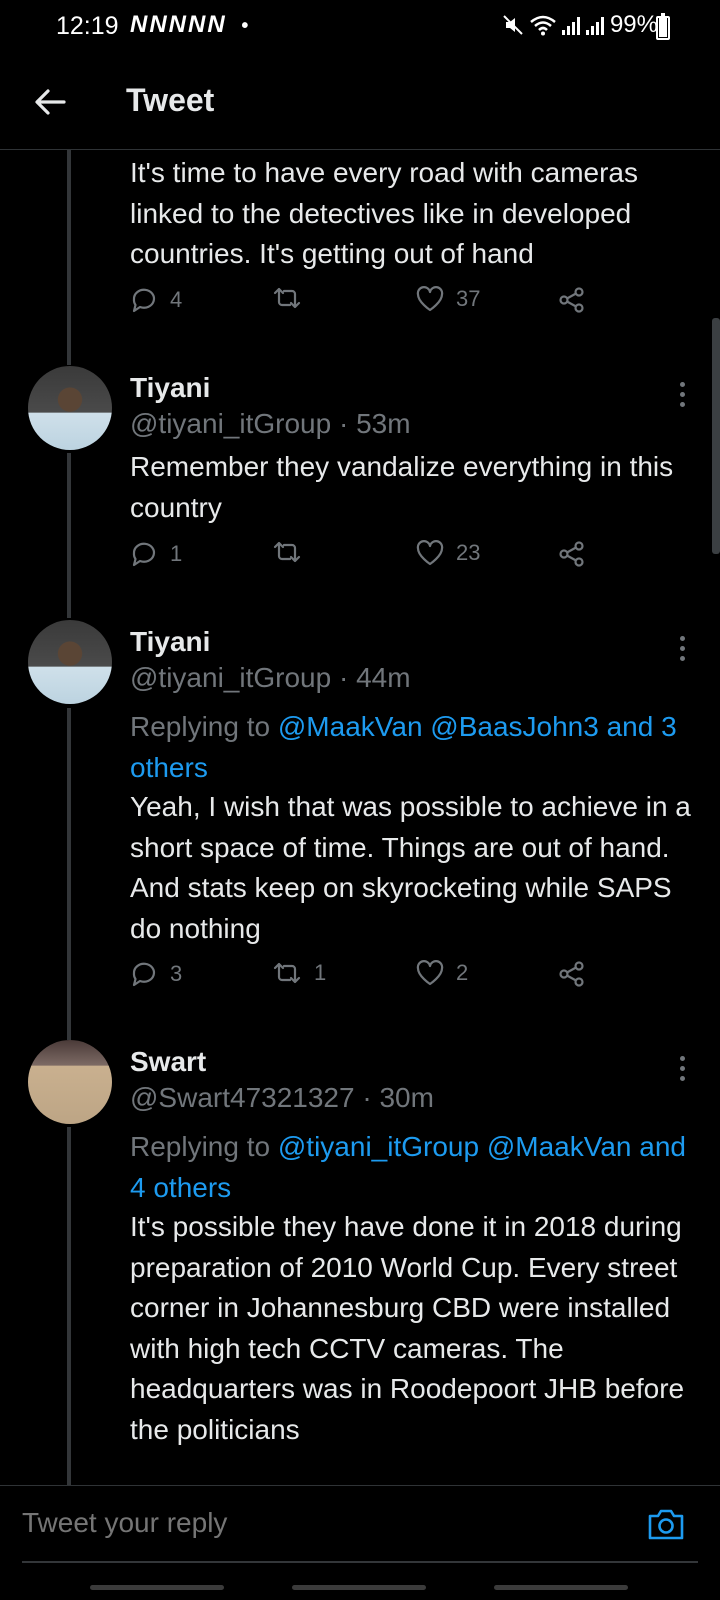 Image resolution: width=720 pixels, height=1600 pixels. I want to click on tweet-time: · 44m, so click(374, 677).